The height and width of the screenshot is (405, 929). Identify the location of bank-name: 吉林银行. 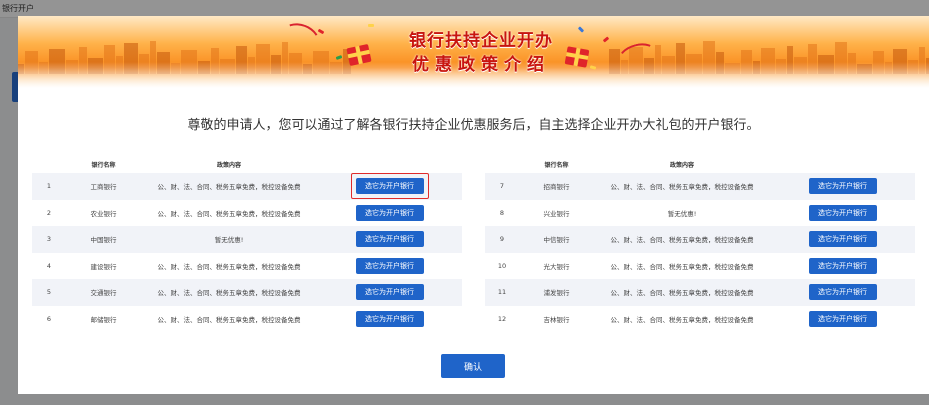
(556, 319).